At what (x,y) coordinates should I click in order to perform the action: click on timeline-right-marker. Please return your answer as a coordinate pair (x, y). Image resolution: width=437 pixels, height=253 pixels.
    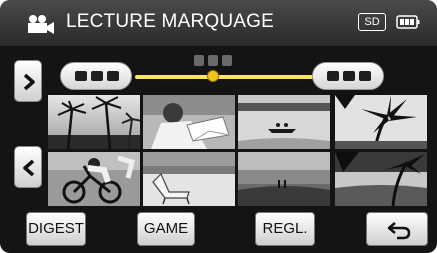
    Looking at the image, I should click on (348, 76).